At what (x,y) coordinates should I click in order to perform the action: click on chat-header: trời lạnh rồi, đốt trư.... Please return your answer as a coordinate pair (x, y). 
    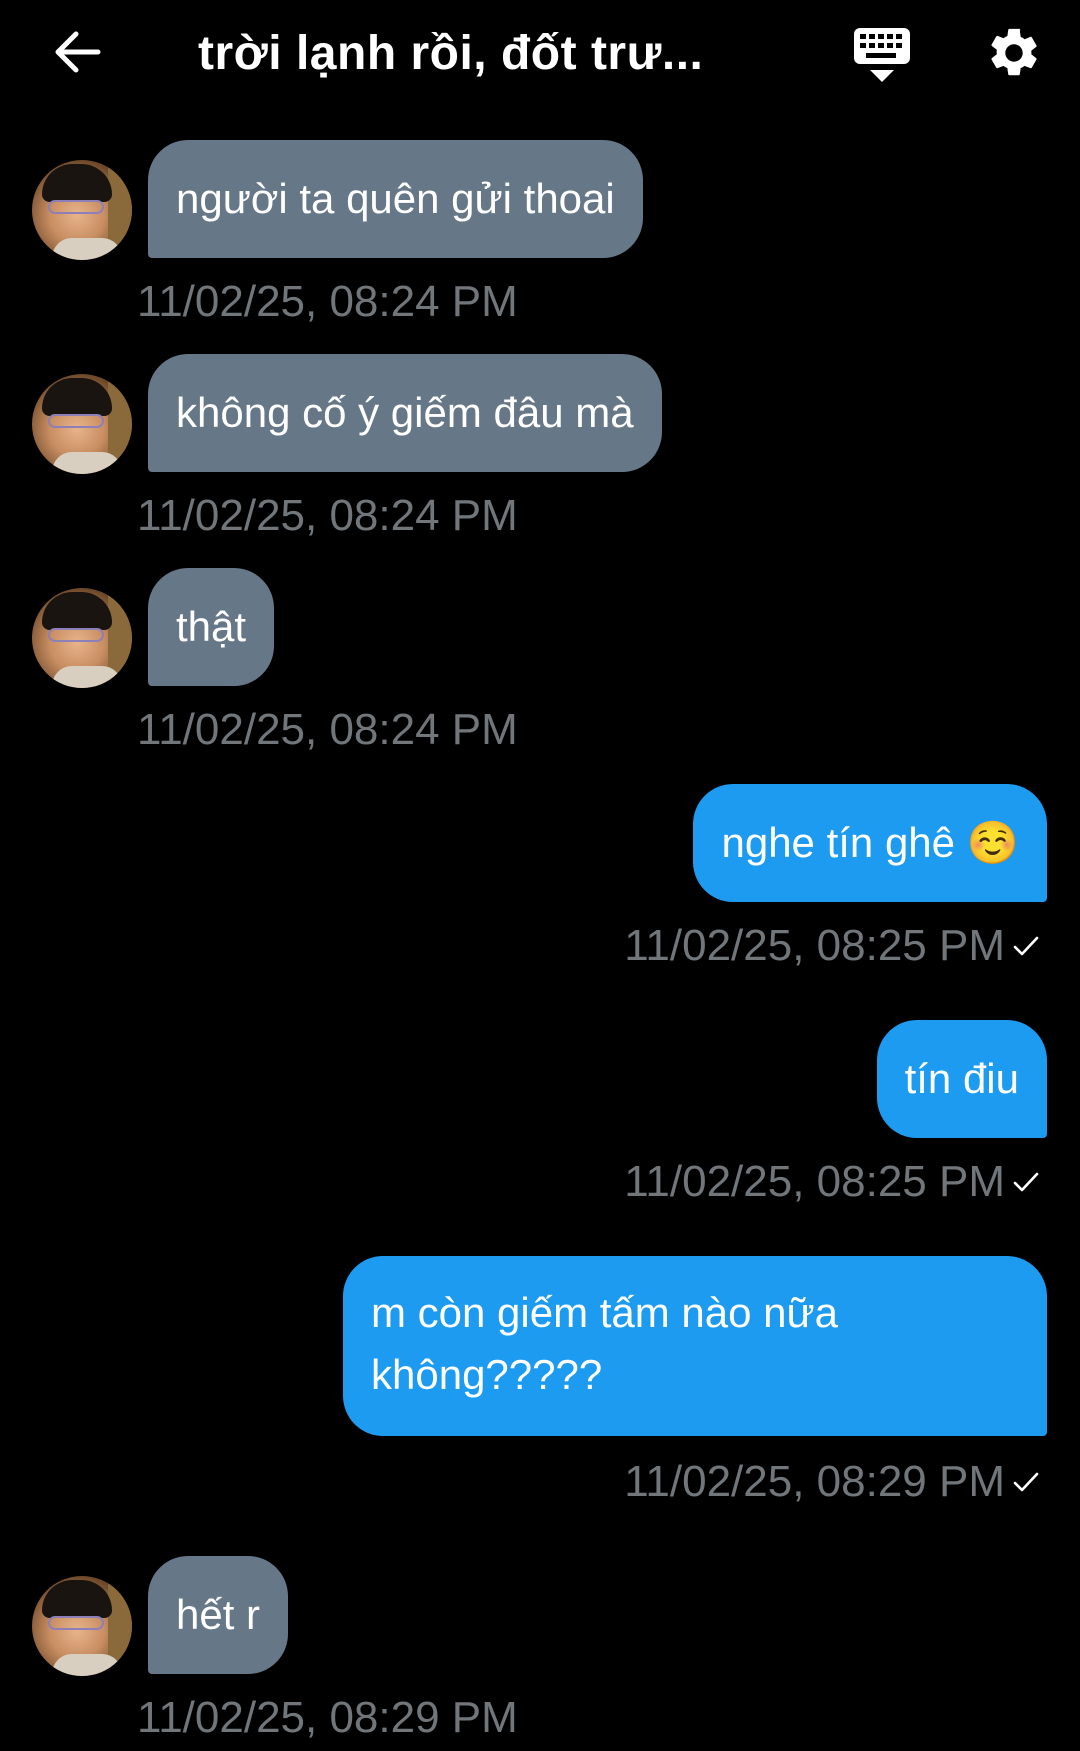
    Looking at the image, I should click on (540, 55).